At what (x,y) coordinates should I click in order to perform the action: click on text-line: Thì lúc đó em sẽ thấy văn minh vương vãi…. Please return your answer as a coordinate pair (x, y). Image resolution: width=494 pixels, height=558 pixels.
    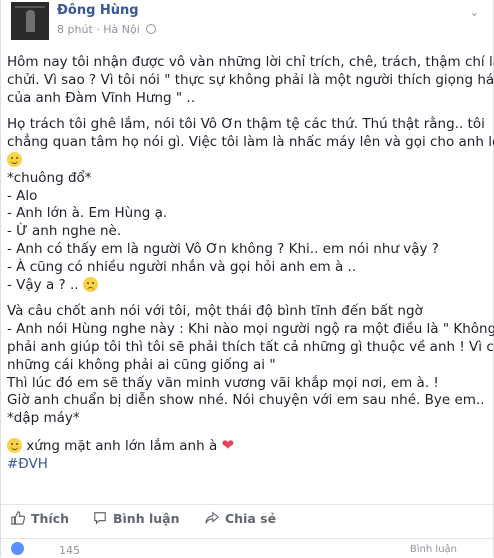
    Looking at the image, I should click on (223, 382).